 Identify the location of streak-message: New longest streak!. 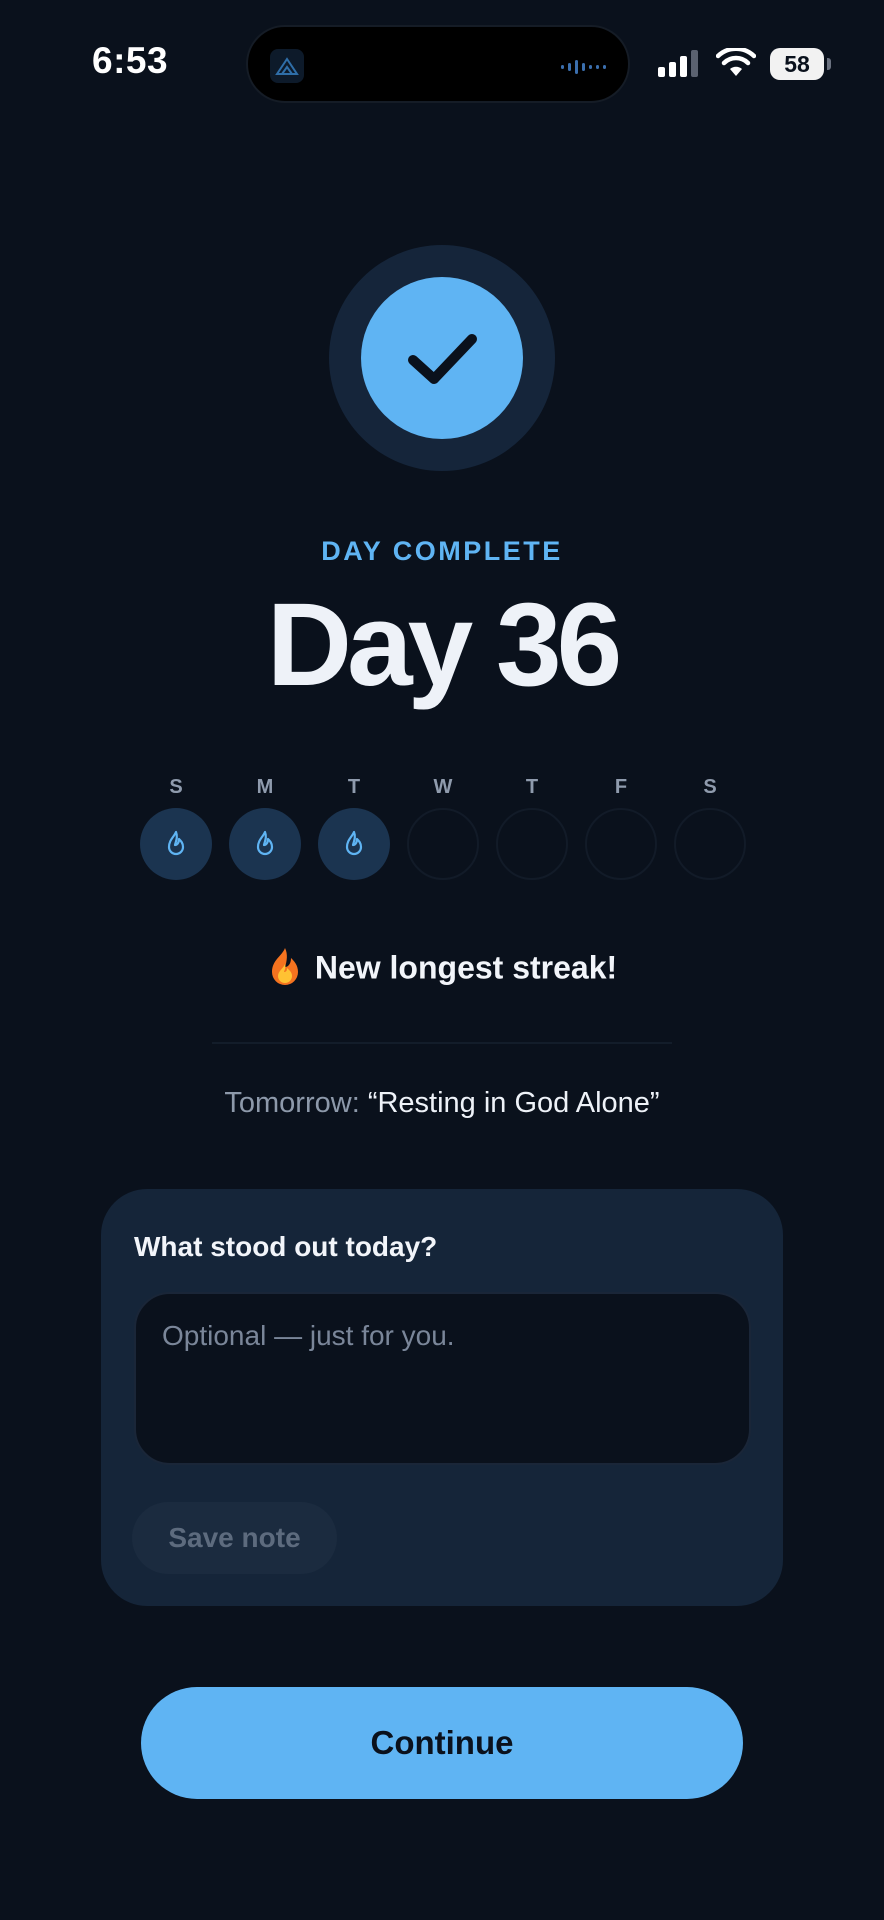
(442, 970).